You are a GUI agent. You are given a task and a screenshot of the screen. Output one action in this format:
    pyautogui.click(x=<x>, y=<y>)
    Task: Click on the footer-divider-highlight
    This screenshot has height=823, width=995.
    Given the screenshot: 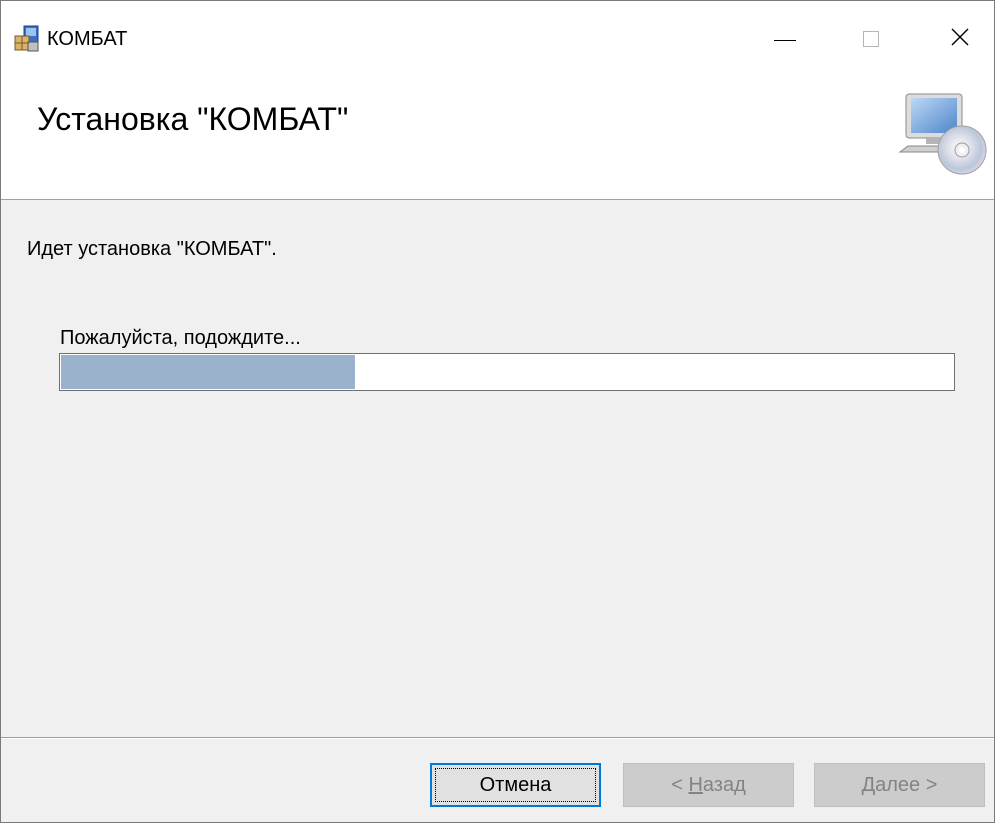 What is the action you would take?
    pyautogui.click(x=497, y=738)
    